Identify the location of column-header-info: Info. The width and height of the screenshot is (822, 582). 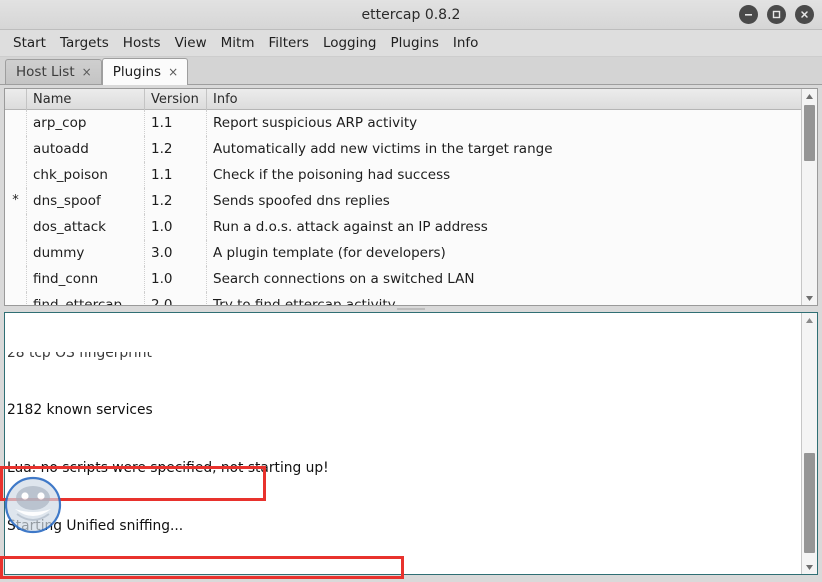
(512, 99).